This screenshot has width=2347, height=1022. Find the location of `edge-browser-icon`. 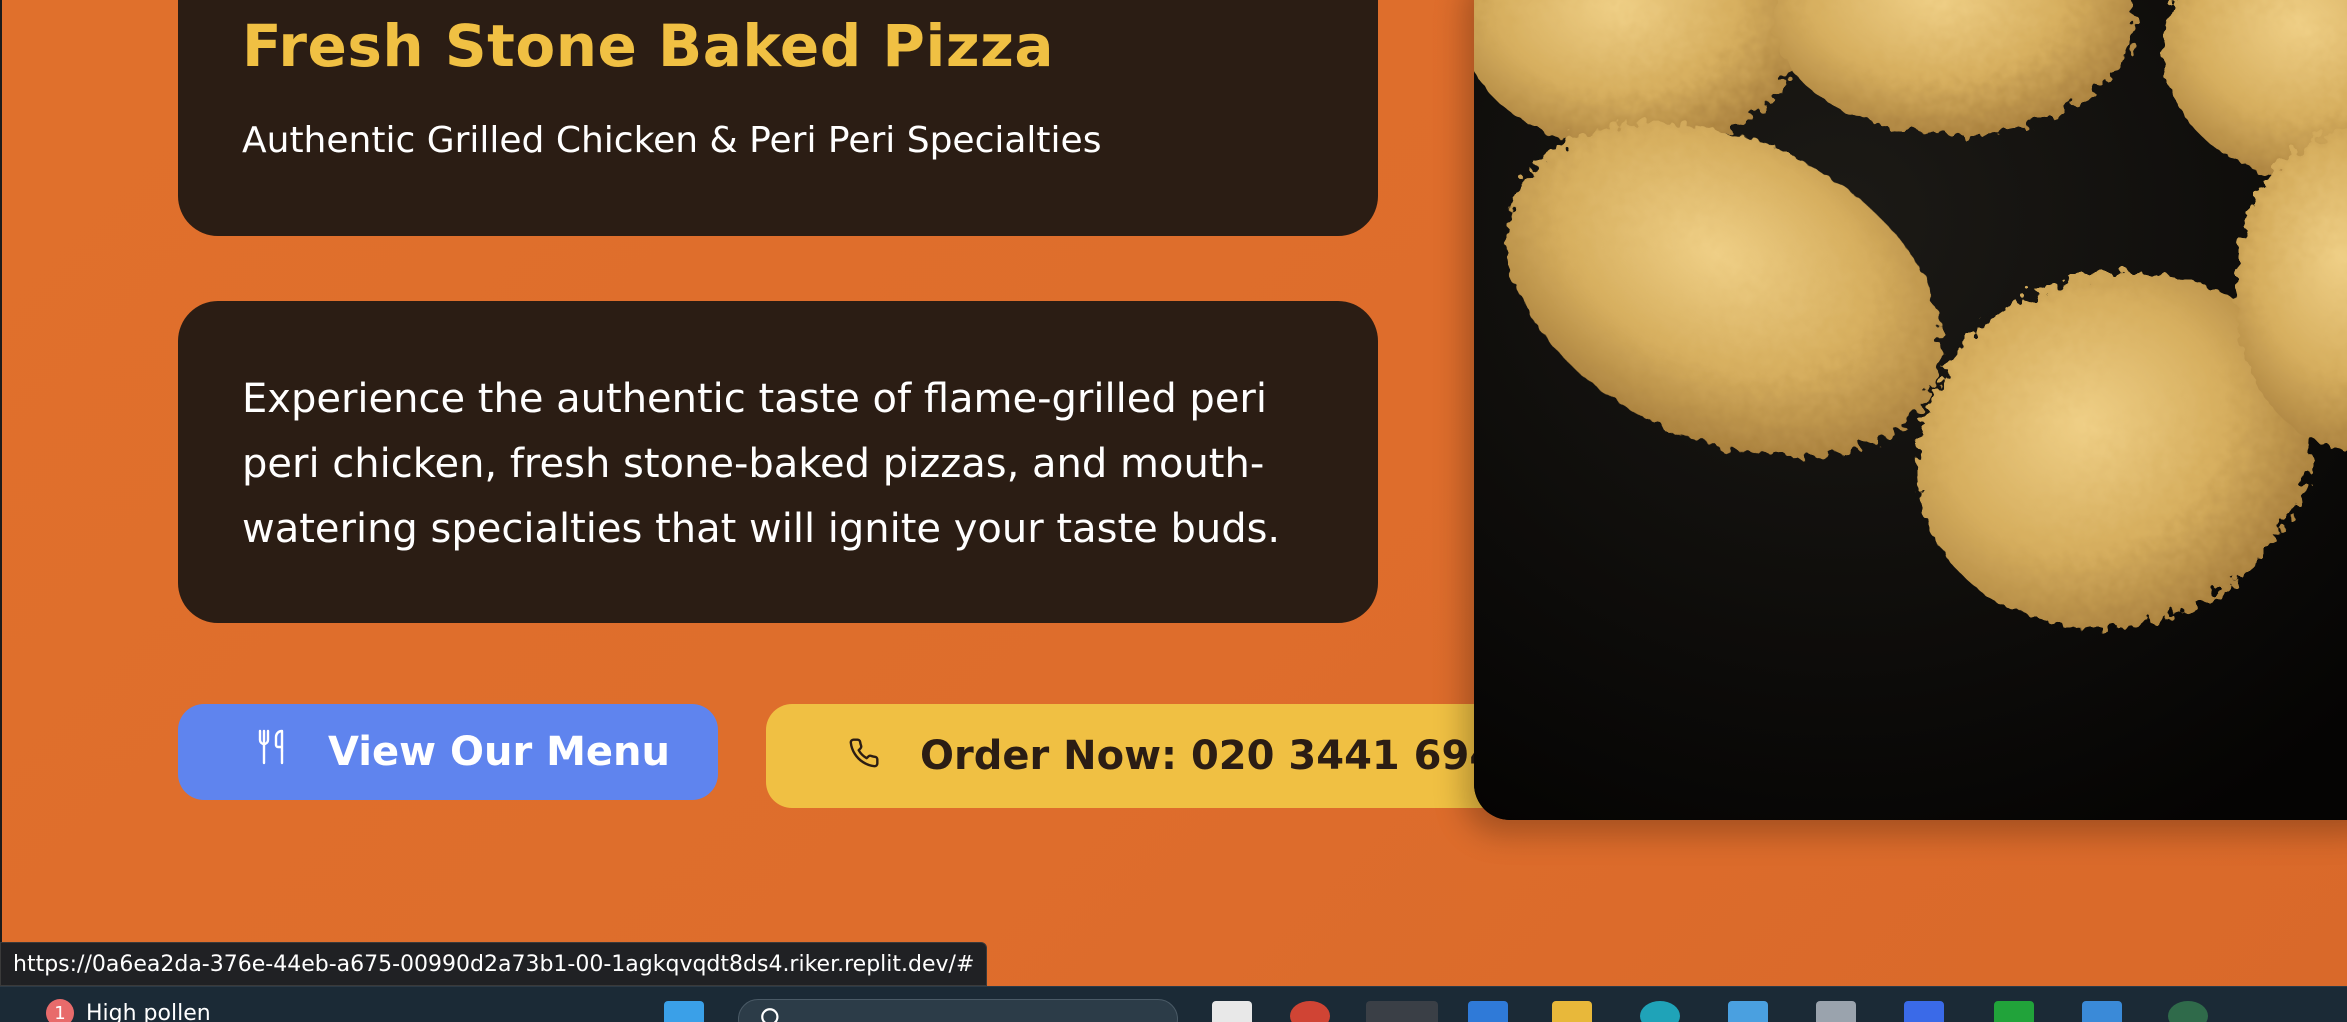

edge-browser-icon is located at coordinates (1660, 1011).